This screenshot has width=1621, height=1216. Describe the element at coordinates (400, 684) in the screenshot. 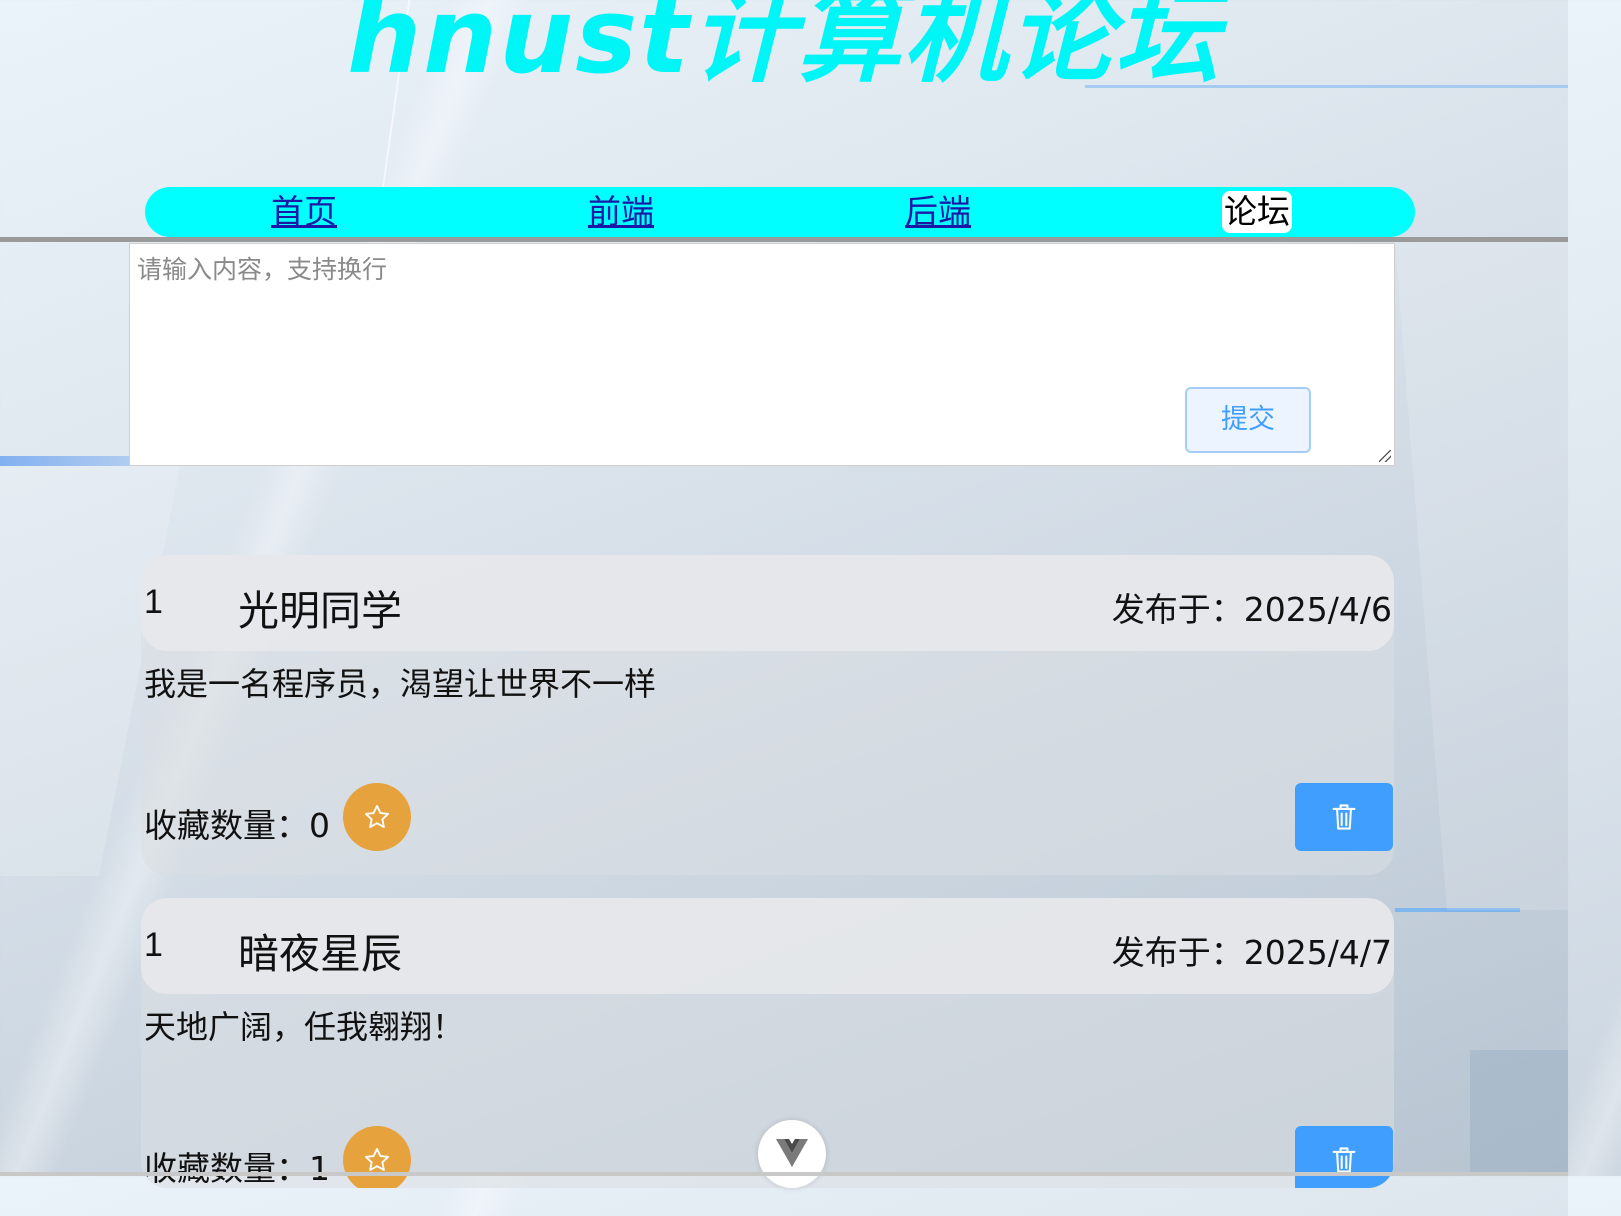

I see `post-content: 我是一名程序员，渴望让世界不一样` at that location.